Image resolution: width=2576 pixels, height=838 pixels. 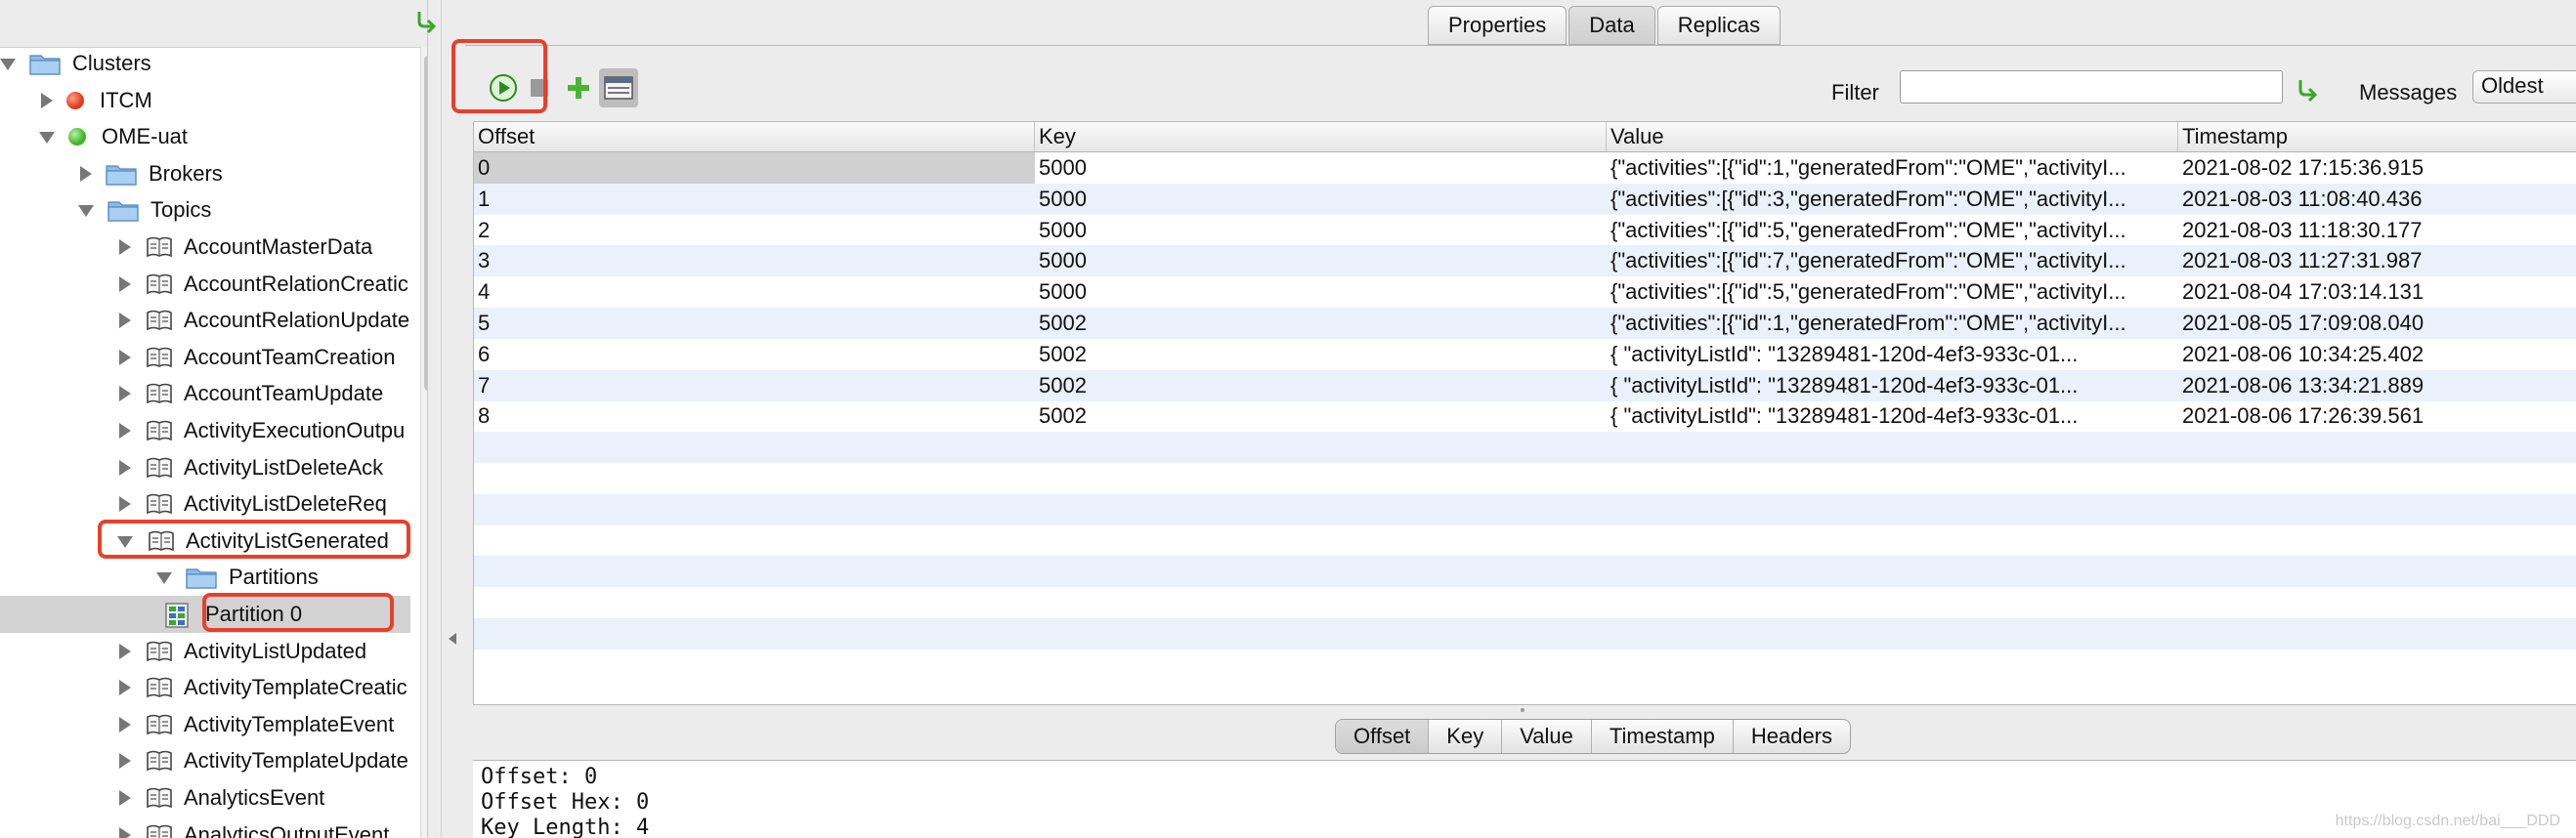 What do you see at coordinates (205, 136) in the screenshot?
I see `tree-item-ome-uat: OME-uat` at bounding box center [205, 136].